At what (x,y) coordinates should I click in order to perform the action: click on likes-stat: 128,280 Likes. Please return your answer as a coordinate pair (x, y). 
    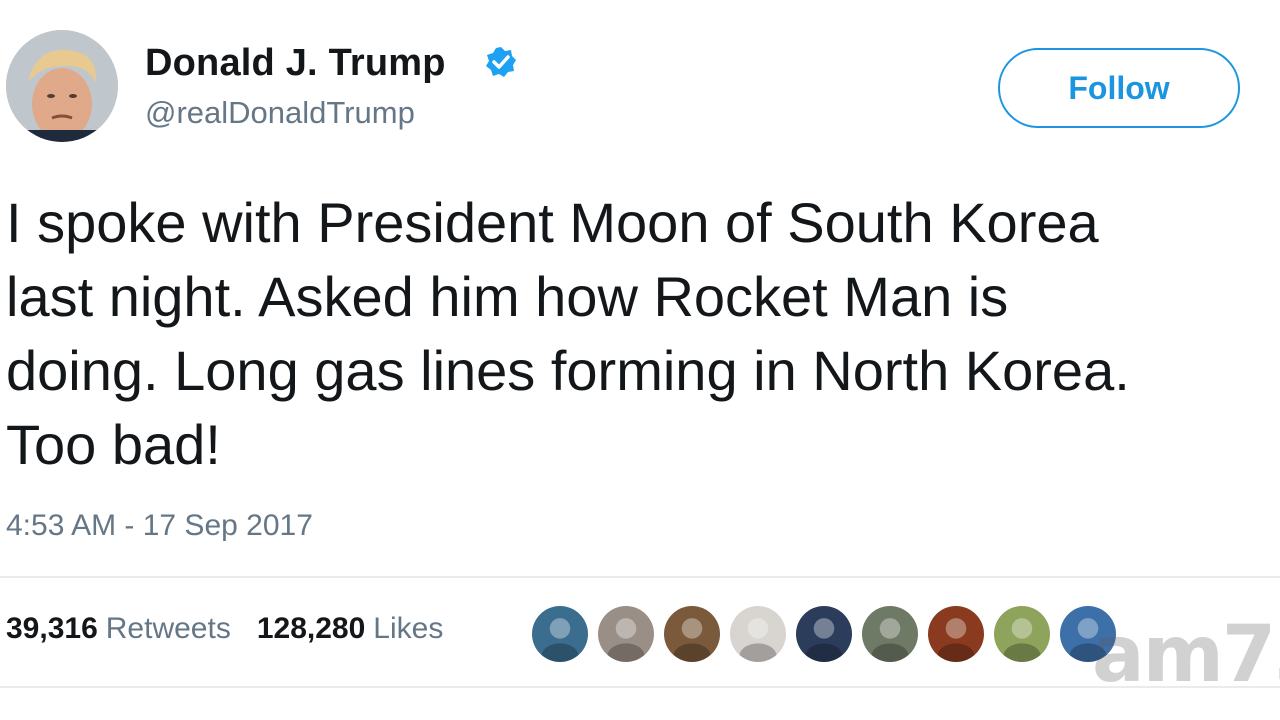
    Looking at the image, I should click on (350, 629).